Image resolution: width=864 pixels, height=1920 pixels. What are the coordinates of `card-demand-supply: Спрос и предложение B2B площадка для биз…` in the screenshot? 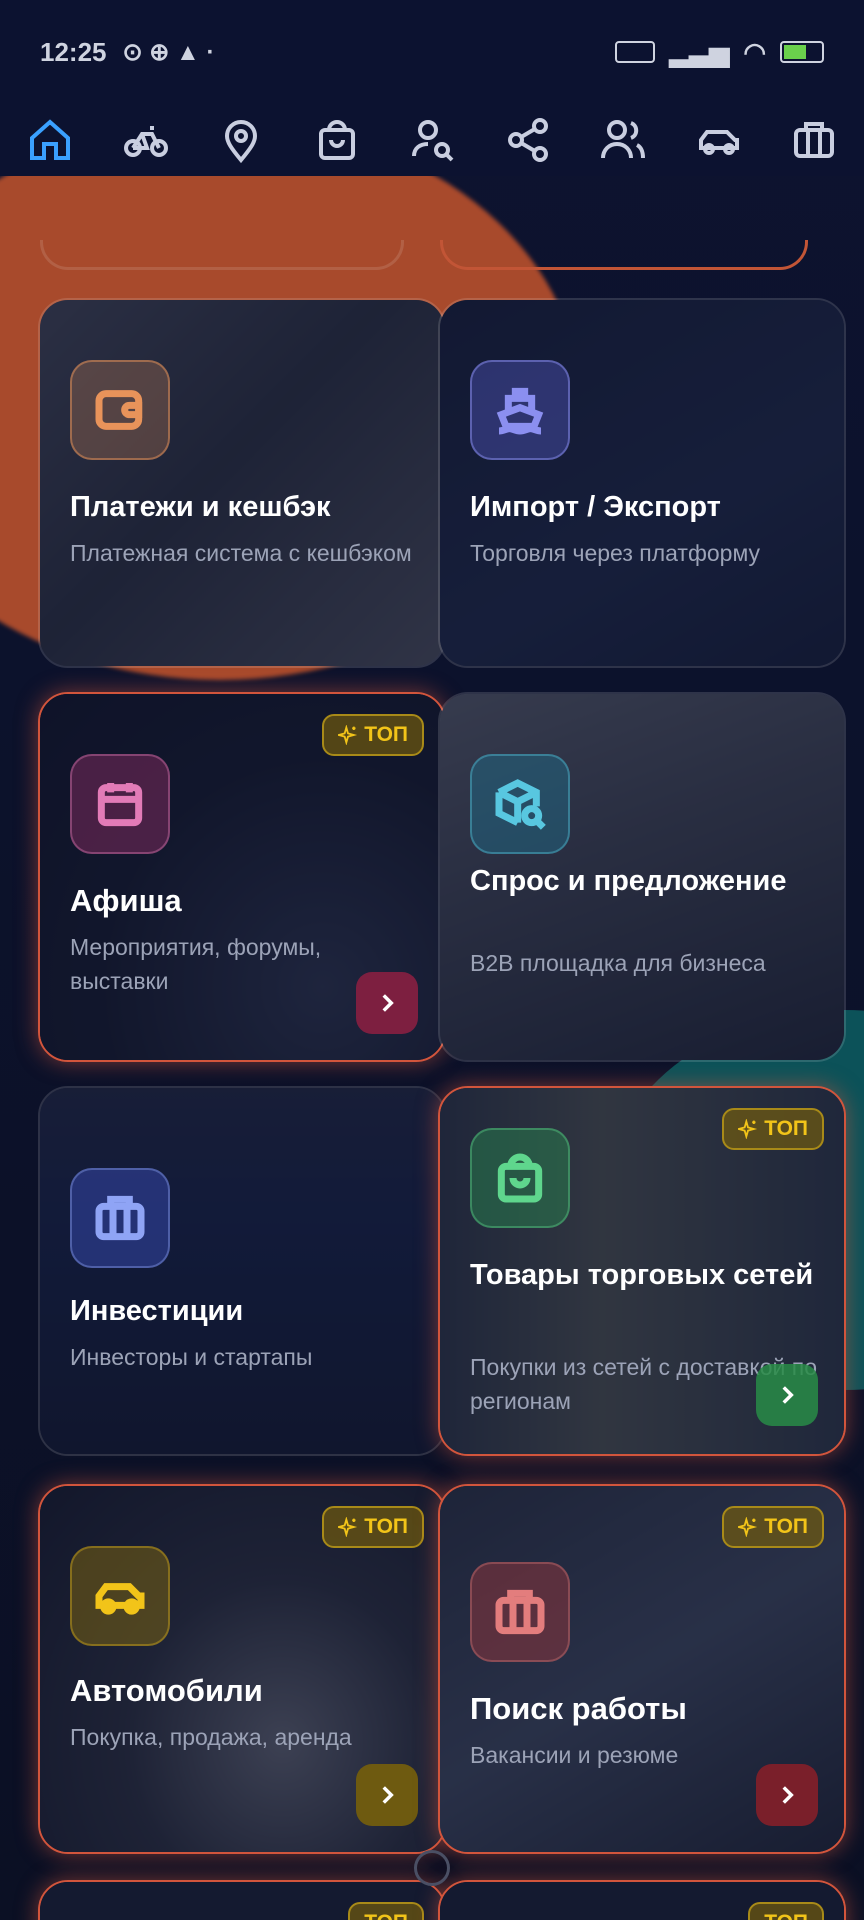 It's located at (642, 877).